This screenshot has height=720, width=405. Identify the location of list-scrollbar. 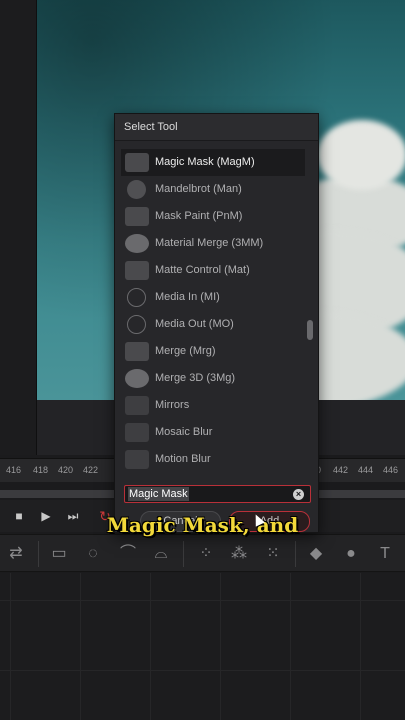
(310, 330).